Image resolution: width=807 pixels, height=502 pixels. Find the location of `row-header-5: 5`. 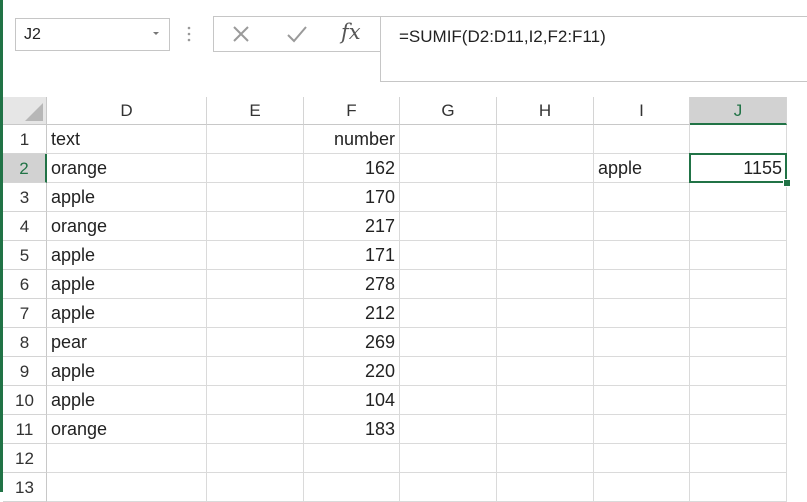

row-header-5: 5 is located at coordinates (25, 255).